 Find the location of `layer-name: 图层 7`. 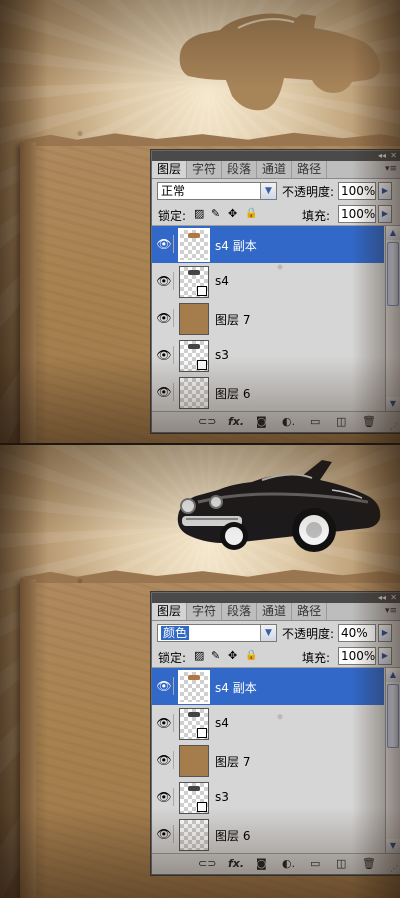

layer-name: 图层 7 is located at coordinates (233, 762).